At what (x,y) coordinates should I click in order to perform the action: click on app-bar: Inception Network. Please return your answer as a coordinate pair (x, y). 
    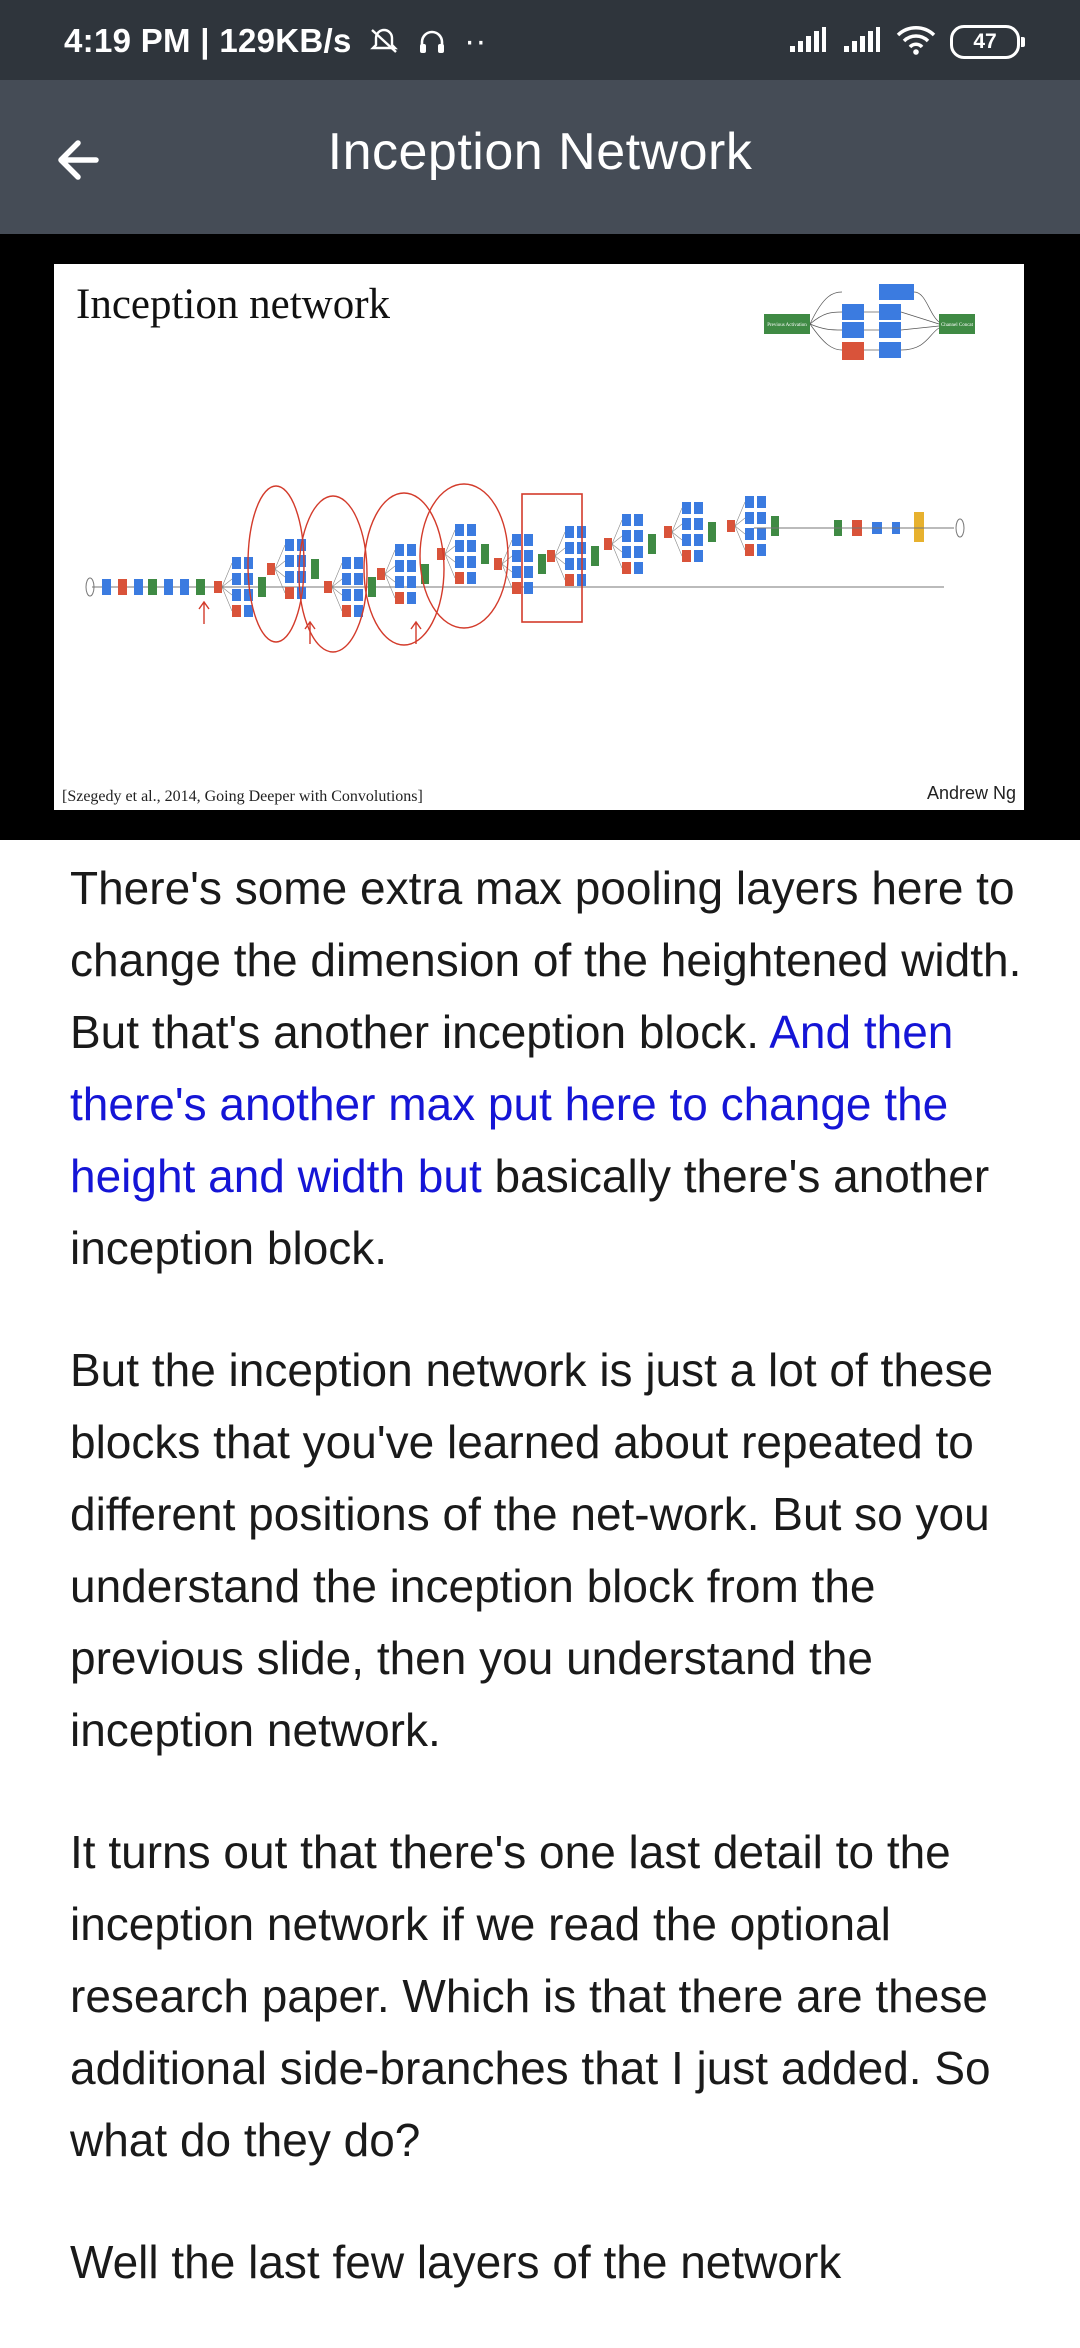
    Looking at the image, I should click on (540, 157).